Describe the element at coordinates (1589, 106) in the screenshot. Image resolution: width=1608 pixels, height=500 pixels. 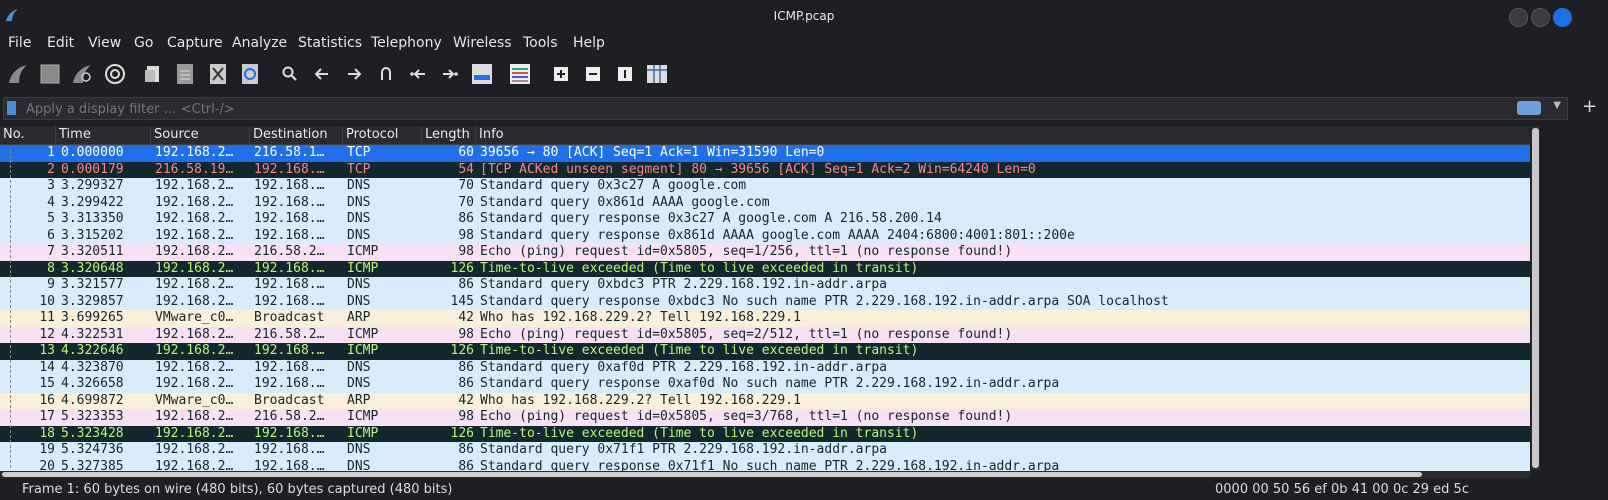
I see `add-filter-button-plus-icon: +` at that location.